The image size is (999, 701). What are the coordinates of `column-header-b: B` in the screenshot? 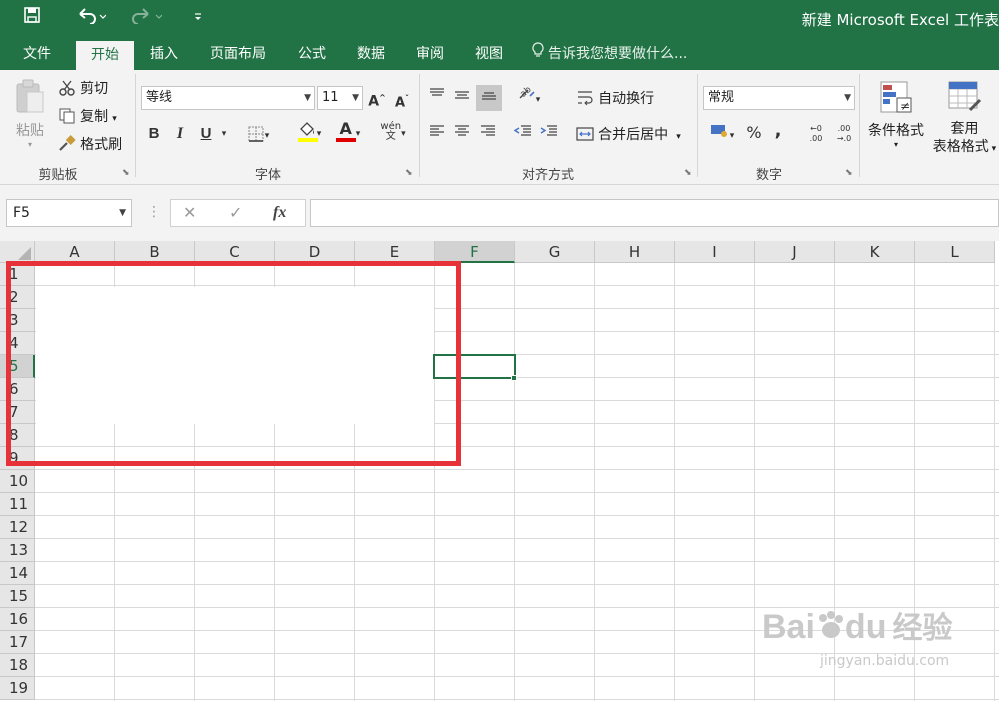 It's located at (155, 252).